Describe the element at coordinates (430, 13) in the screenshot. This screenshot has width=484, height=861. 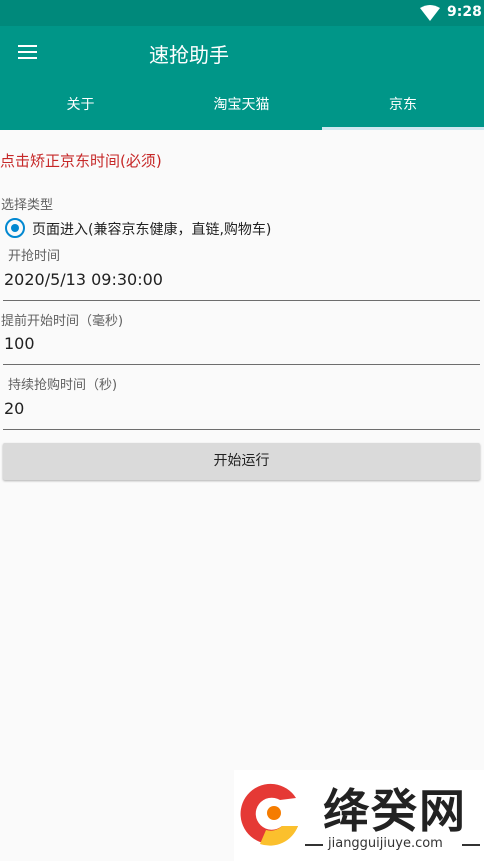
I see `wifi-icon` at that location.